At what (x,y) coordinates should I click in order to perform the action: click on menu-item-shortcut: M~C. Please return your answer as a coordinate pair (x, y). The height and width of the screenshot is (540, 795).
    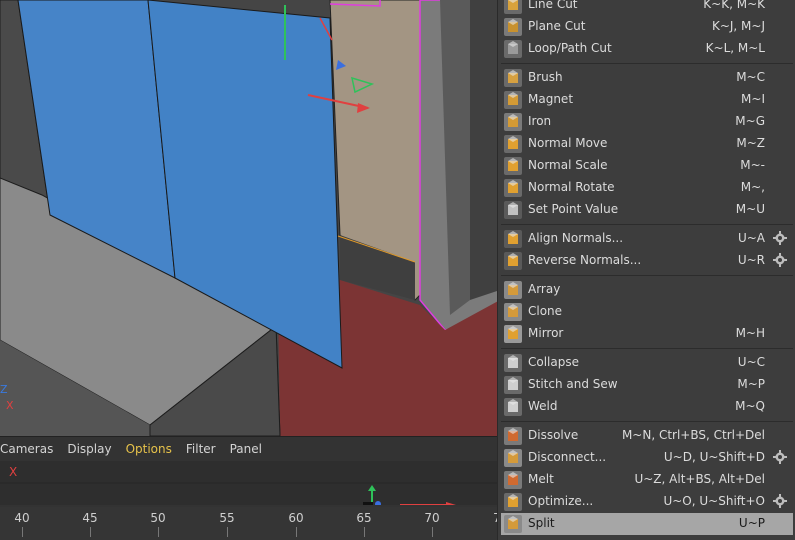
    Looking at the image, I should click on (750, 77).